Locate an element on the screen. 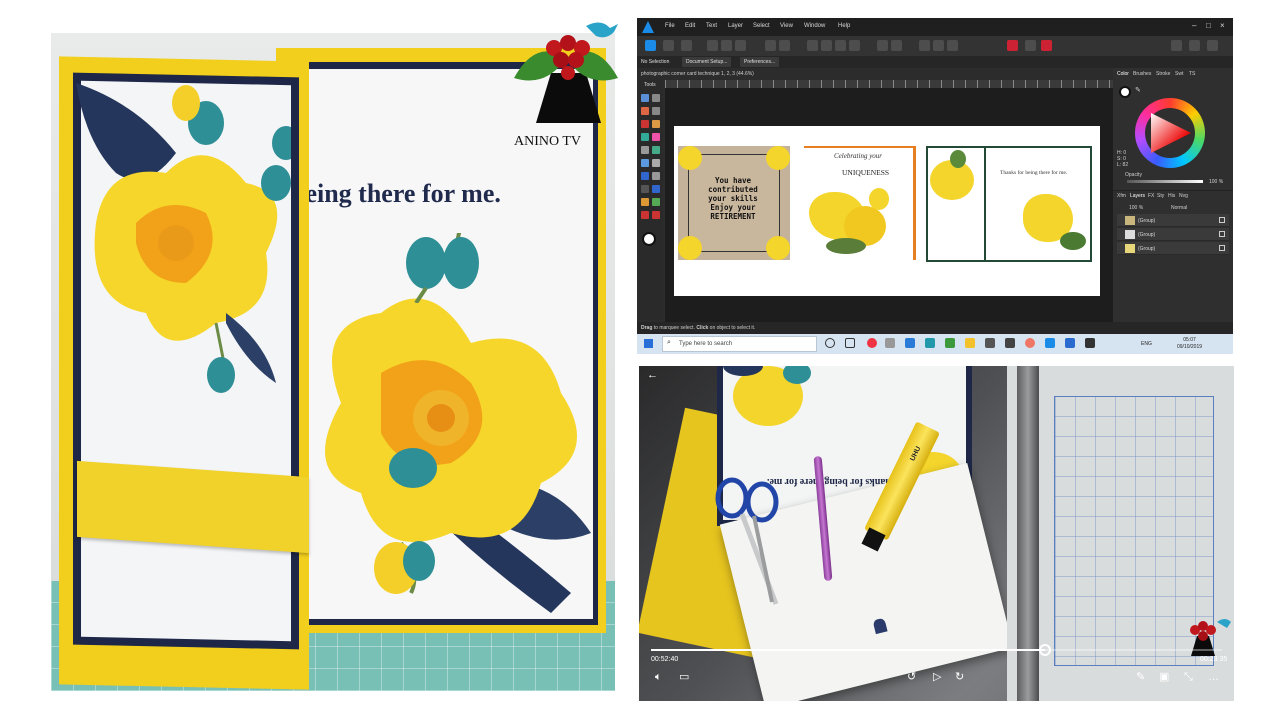  move-tool-icon is located at coordinates (645, 98).